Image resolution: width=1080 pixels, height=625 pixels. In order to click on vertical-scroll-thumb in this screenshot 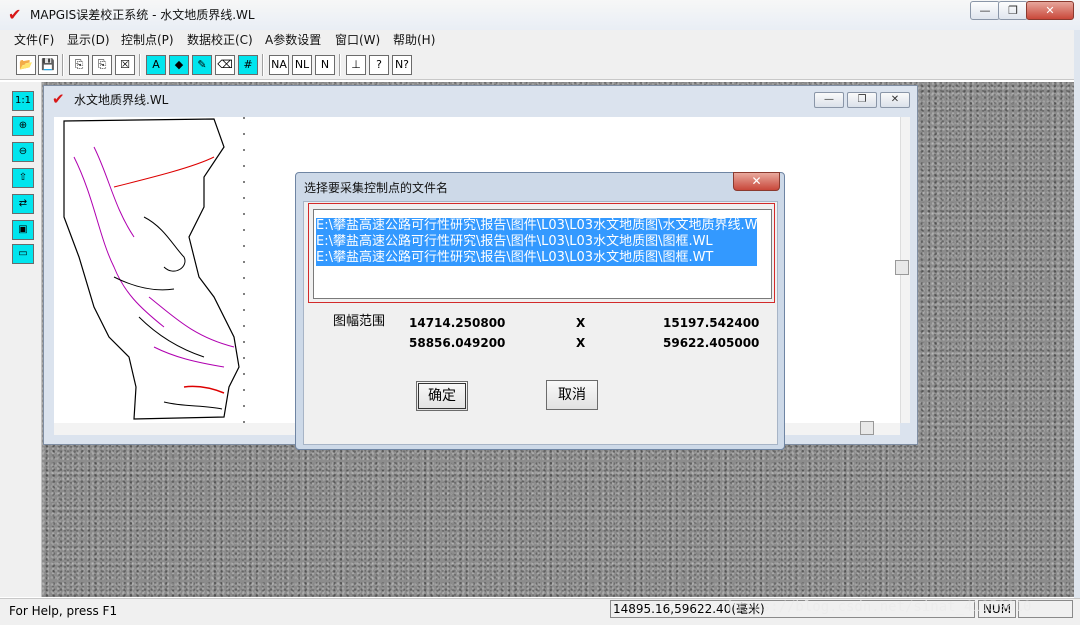, I will do `click(902, 267)`.